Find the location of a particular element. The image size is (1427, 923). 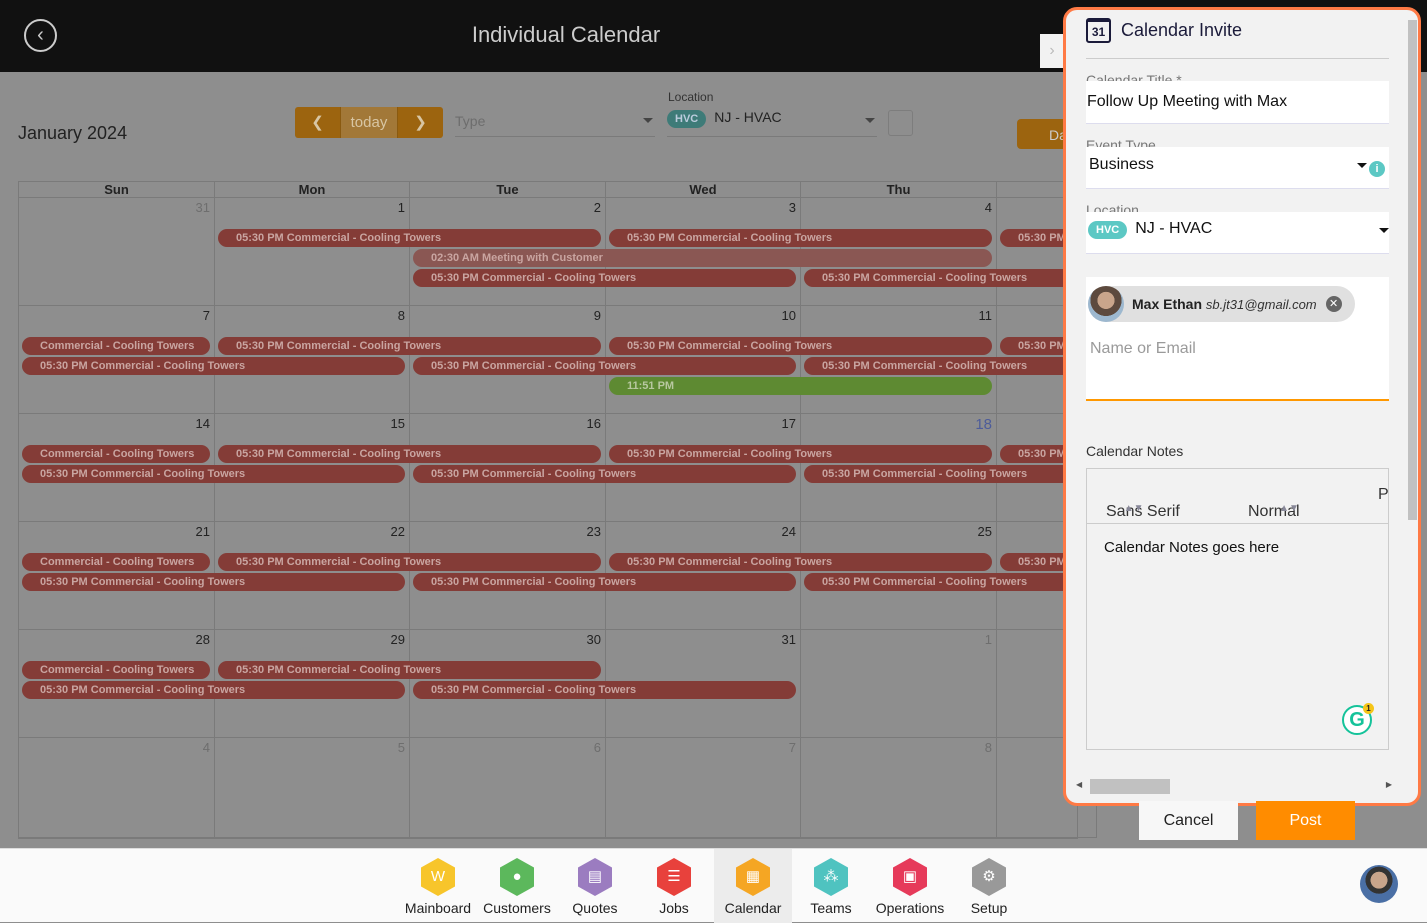

day-number: 21 is located at coordinates (202, 531).